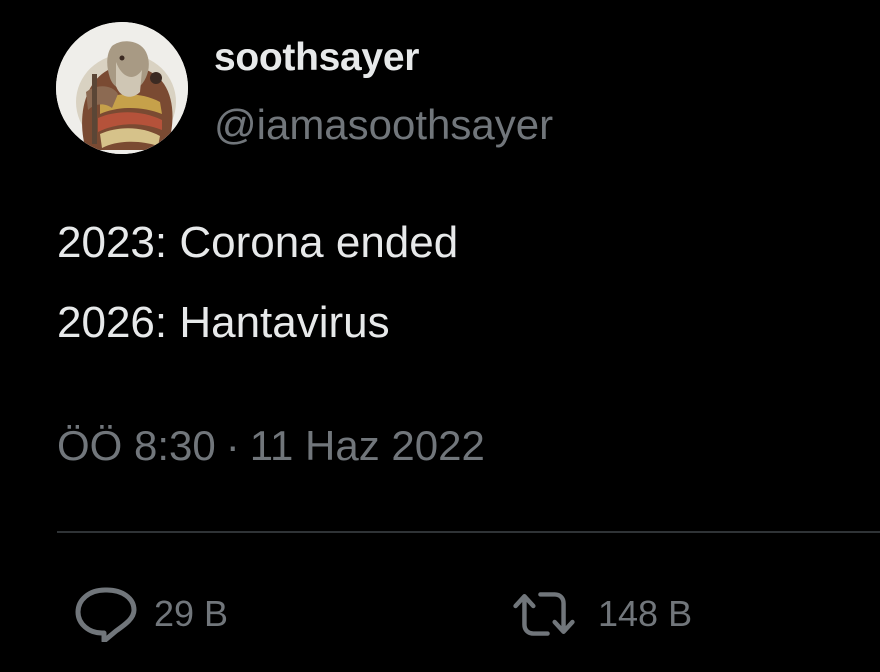  I want to click on tweet-timestamp: ÖÖ 8:30 · 11 Haz 2022, so click(271, 446).